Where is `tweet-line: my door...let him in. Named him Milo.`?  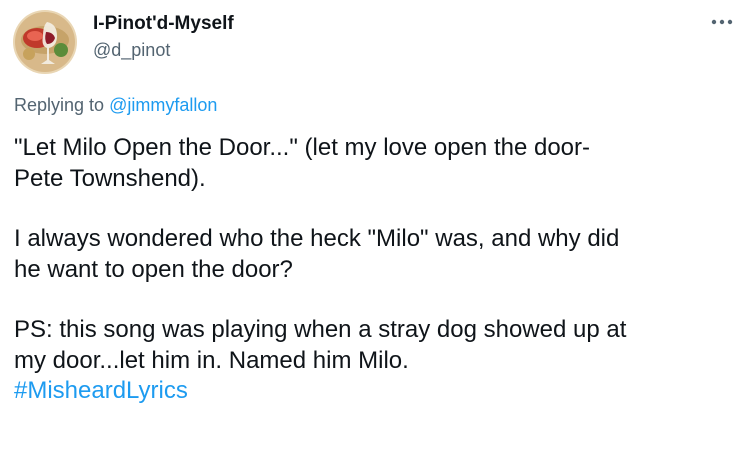 tweet-line: my door...let him in. Named him Milo. is located at coordinates (211, 360).